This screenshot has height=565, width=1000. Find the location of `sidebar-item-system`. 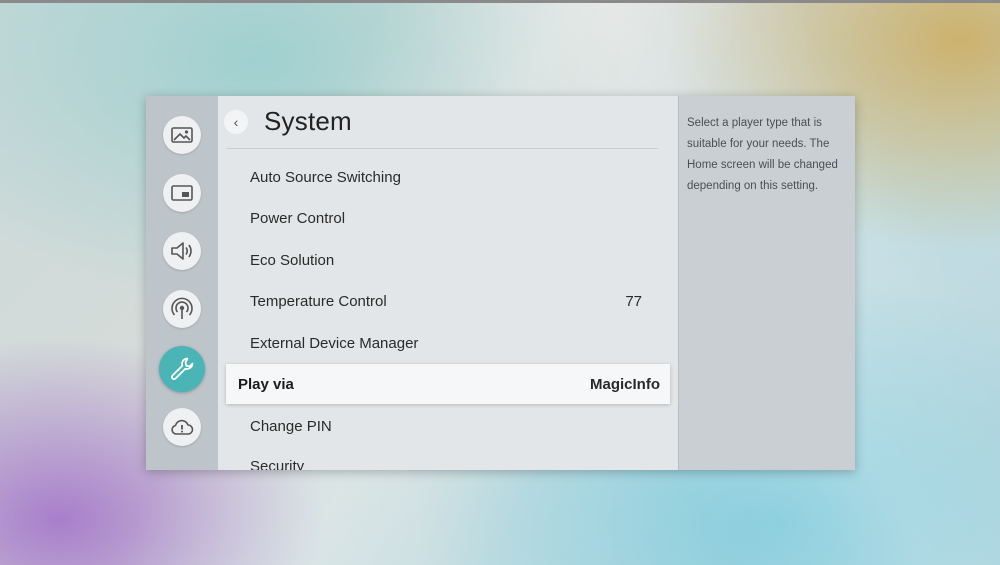

sidebar-item-system is located at coordinates (182, 369).